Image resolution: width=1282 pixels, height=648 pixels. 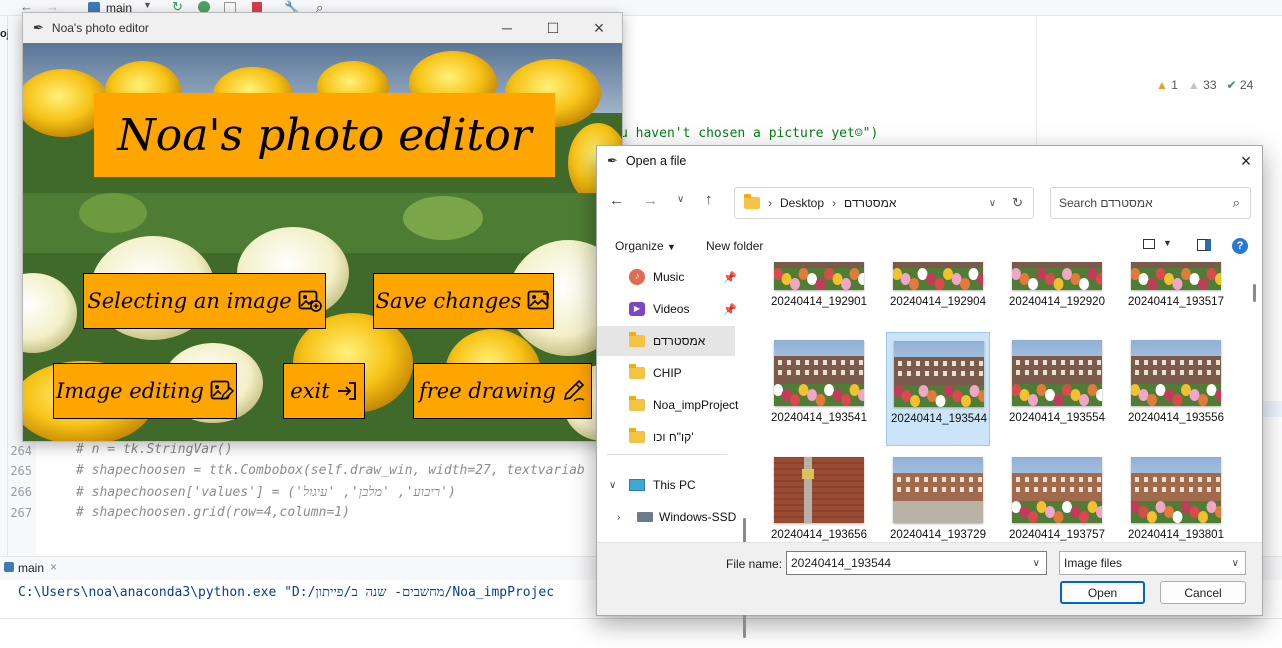 I want to click on command-bar: Organize ▼ New folder ▼ ?, so click(x=929, y=246).